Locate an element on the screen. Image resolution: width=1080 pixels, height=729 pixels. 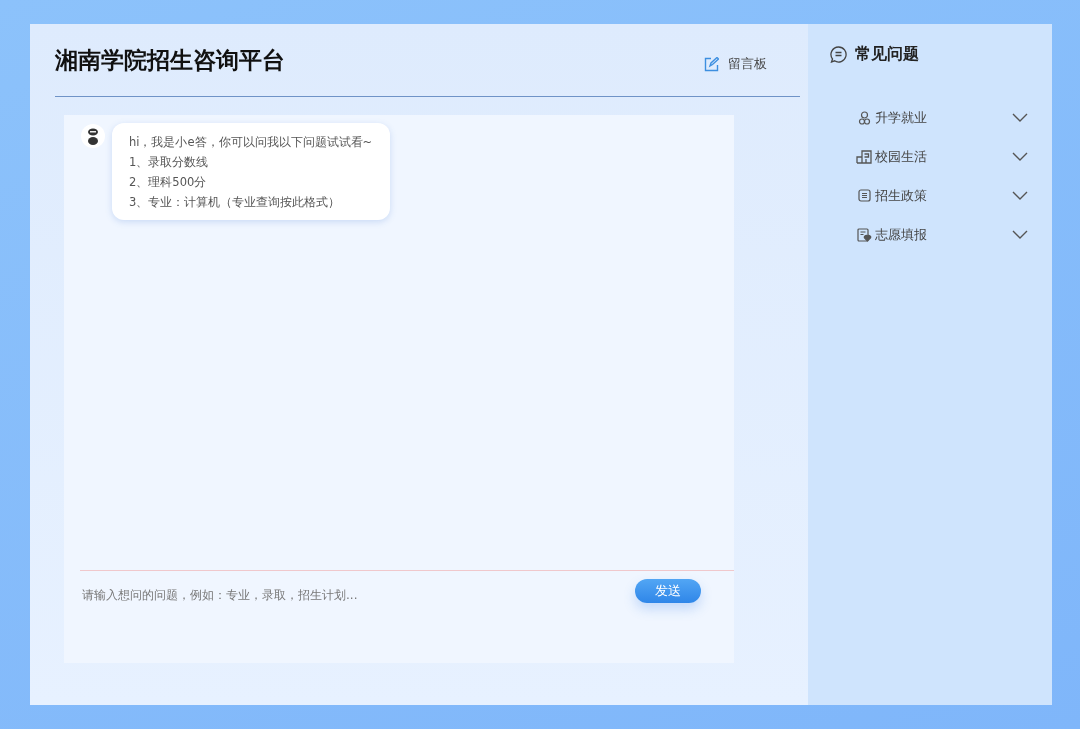
message-line: 3、专业：计算机（专业查询按此格式） is located at coordinates (235, 202).